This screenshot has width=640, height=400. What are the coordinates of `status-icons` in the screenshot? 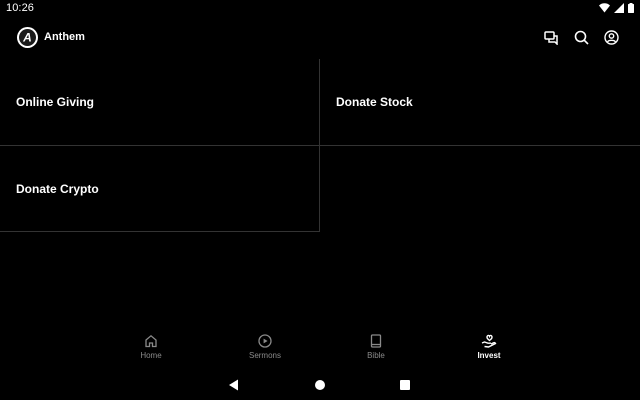 It's located at (616, 8).